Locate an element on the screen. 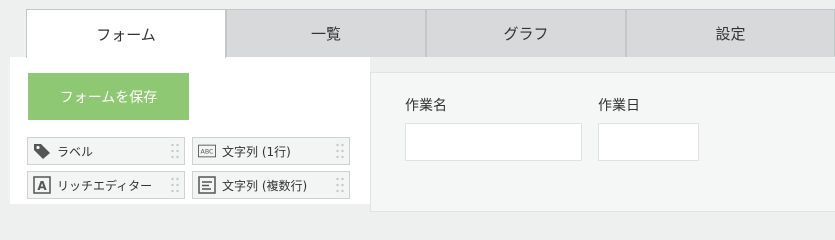  tab-settings: 設定 is located at coordinates (730, 33).